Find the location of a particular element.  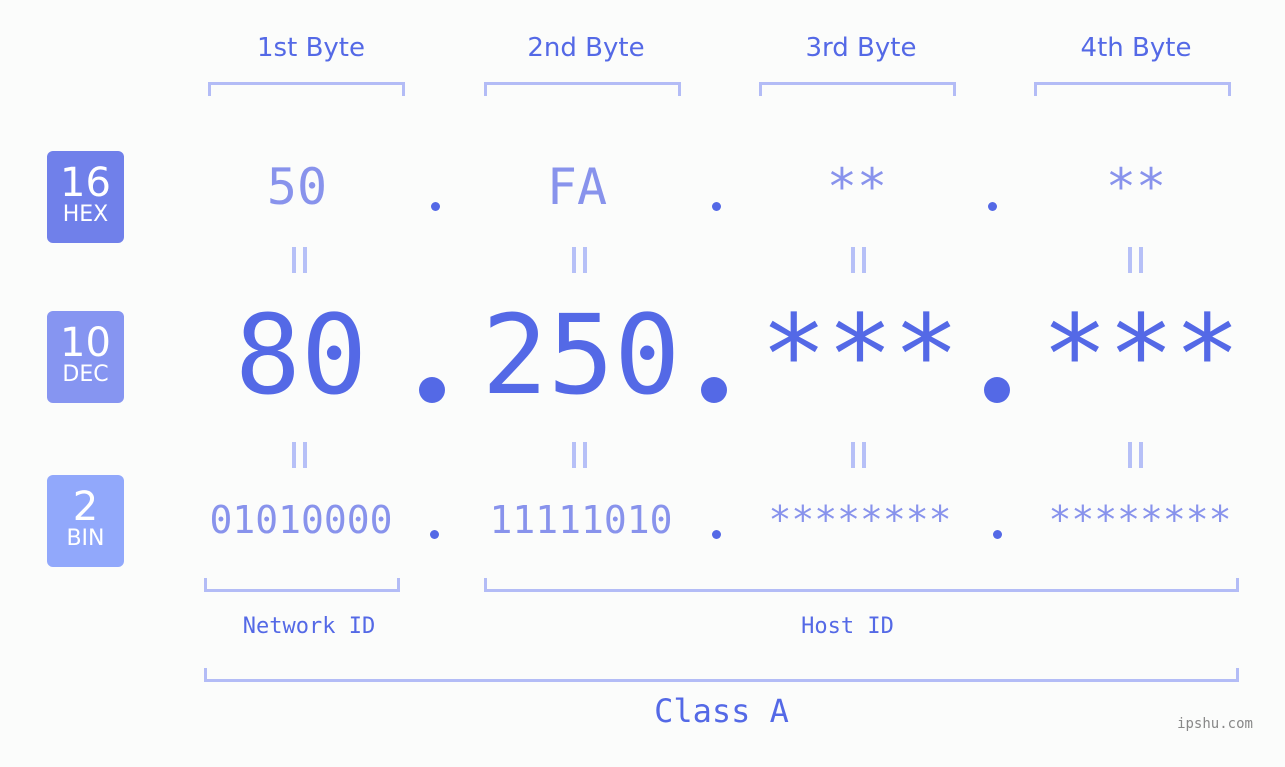

bin-byte-2: 11111010 is located at coordinates (581, 520).